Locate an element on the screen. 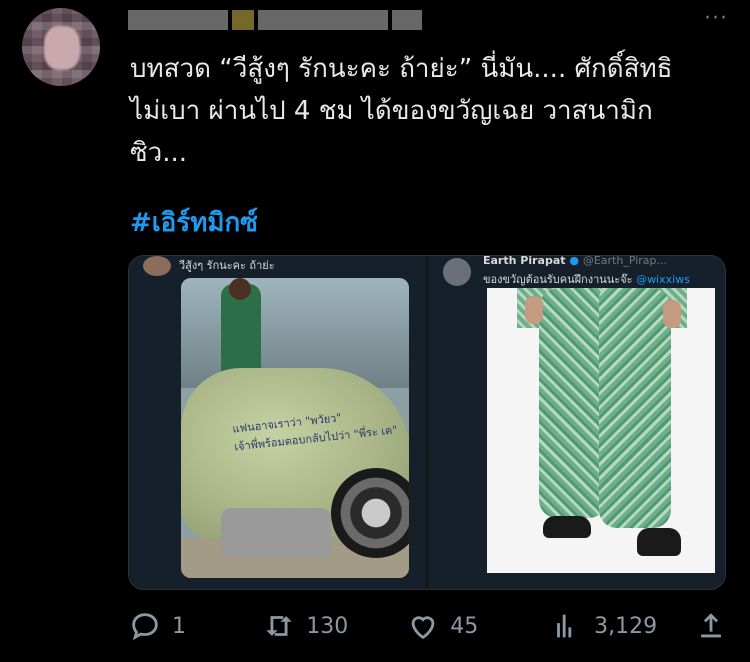 The image size is (750, 662). reply-button: 1 is located at coordinates (195, 626).